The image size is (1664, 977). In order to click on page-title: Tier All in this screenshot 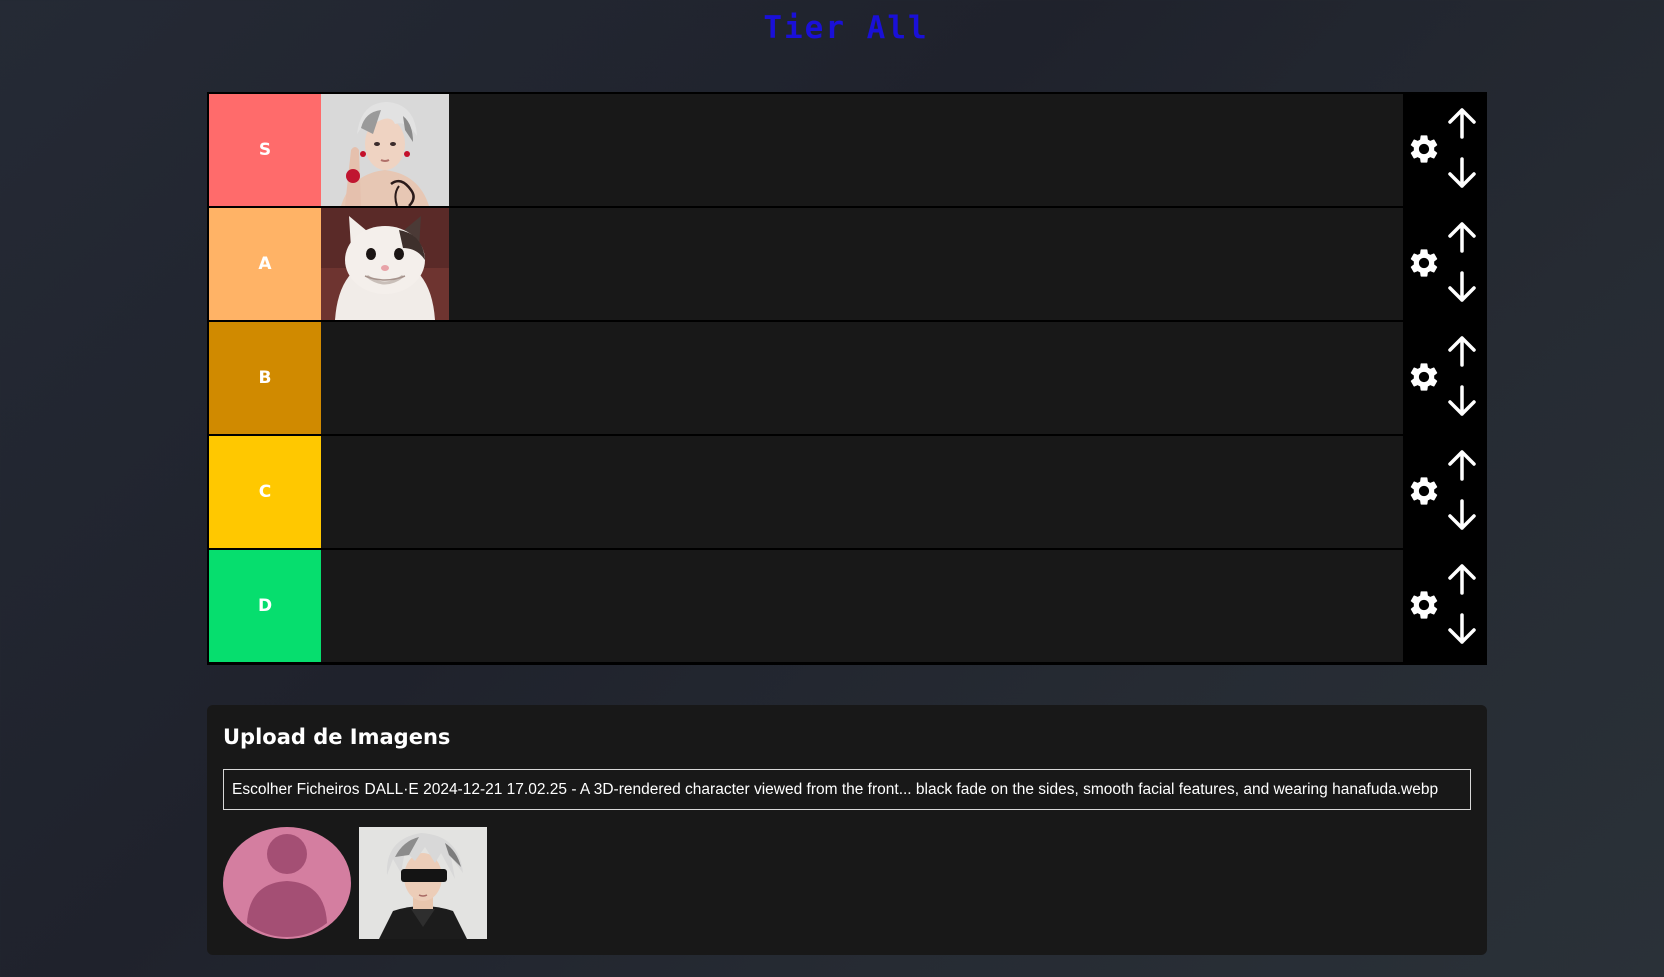, I will do `click(846, 28)`.